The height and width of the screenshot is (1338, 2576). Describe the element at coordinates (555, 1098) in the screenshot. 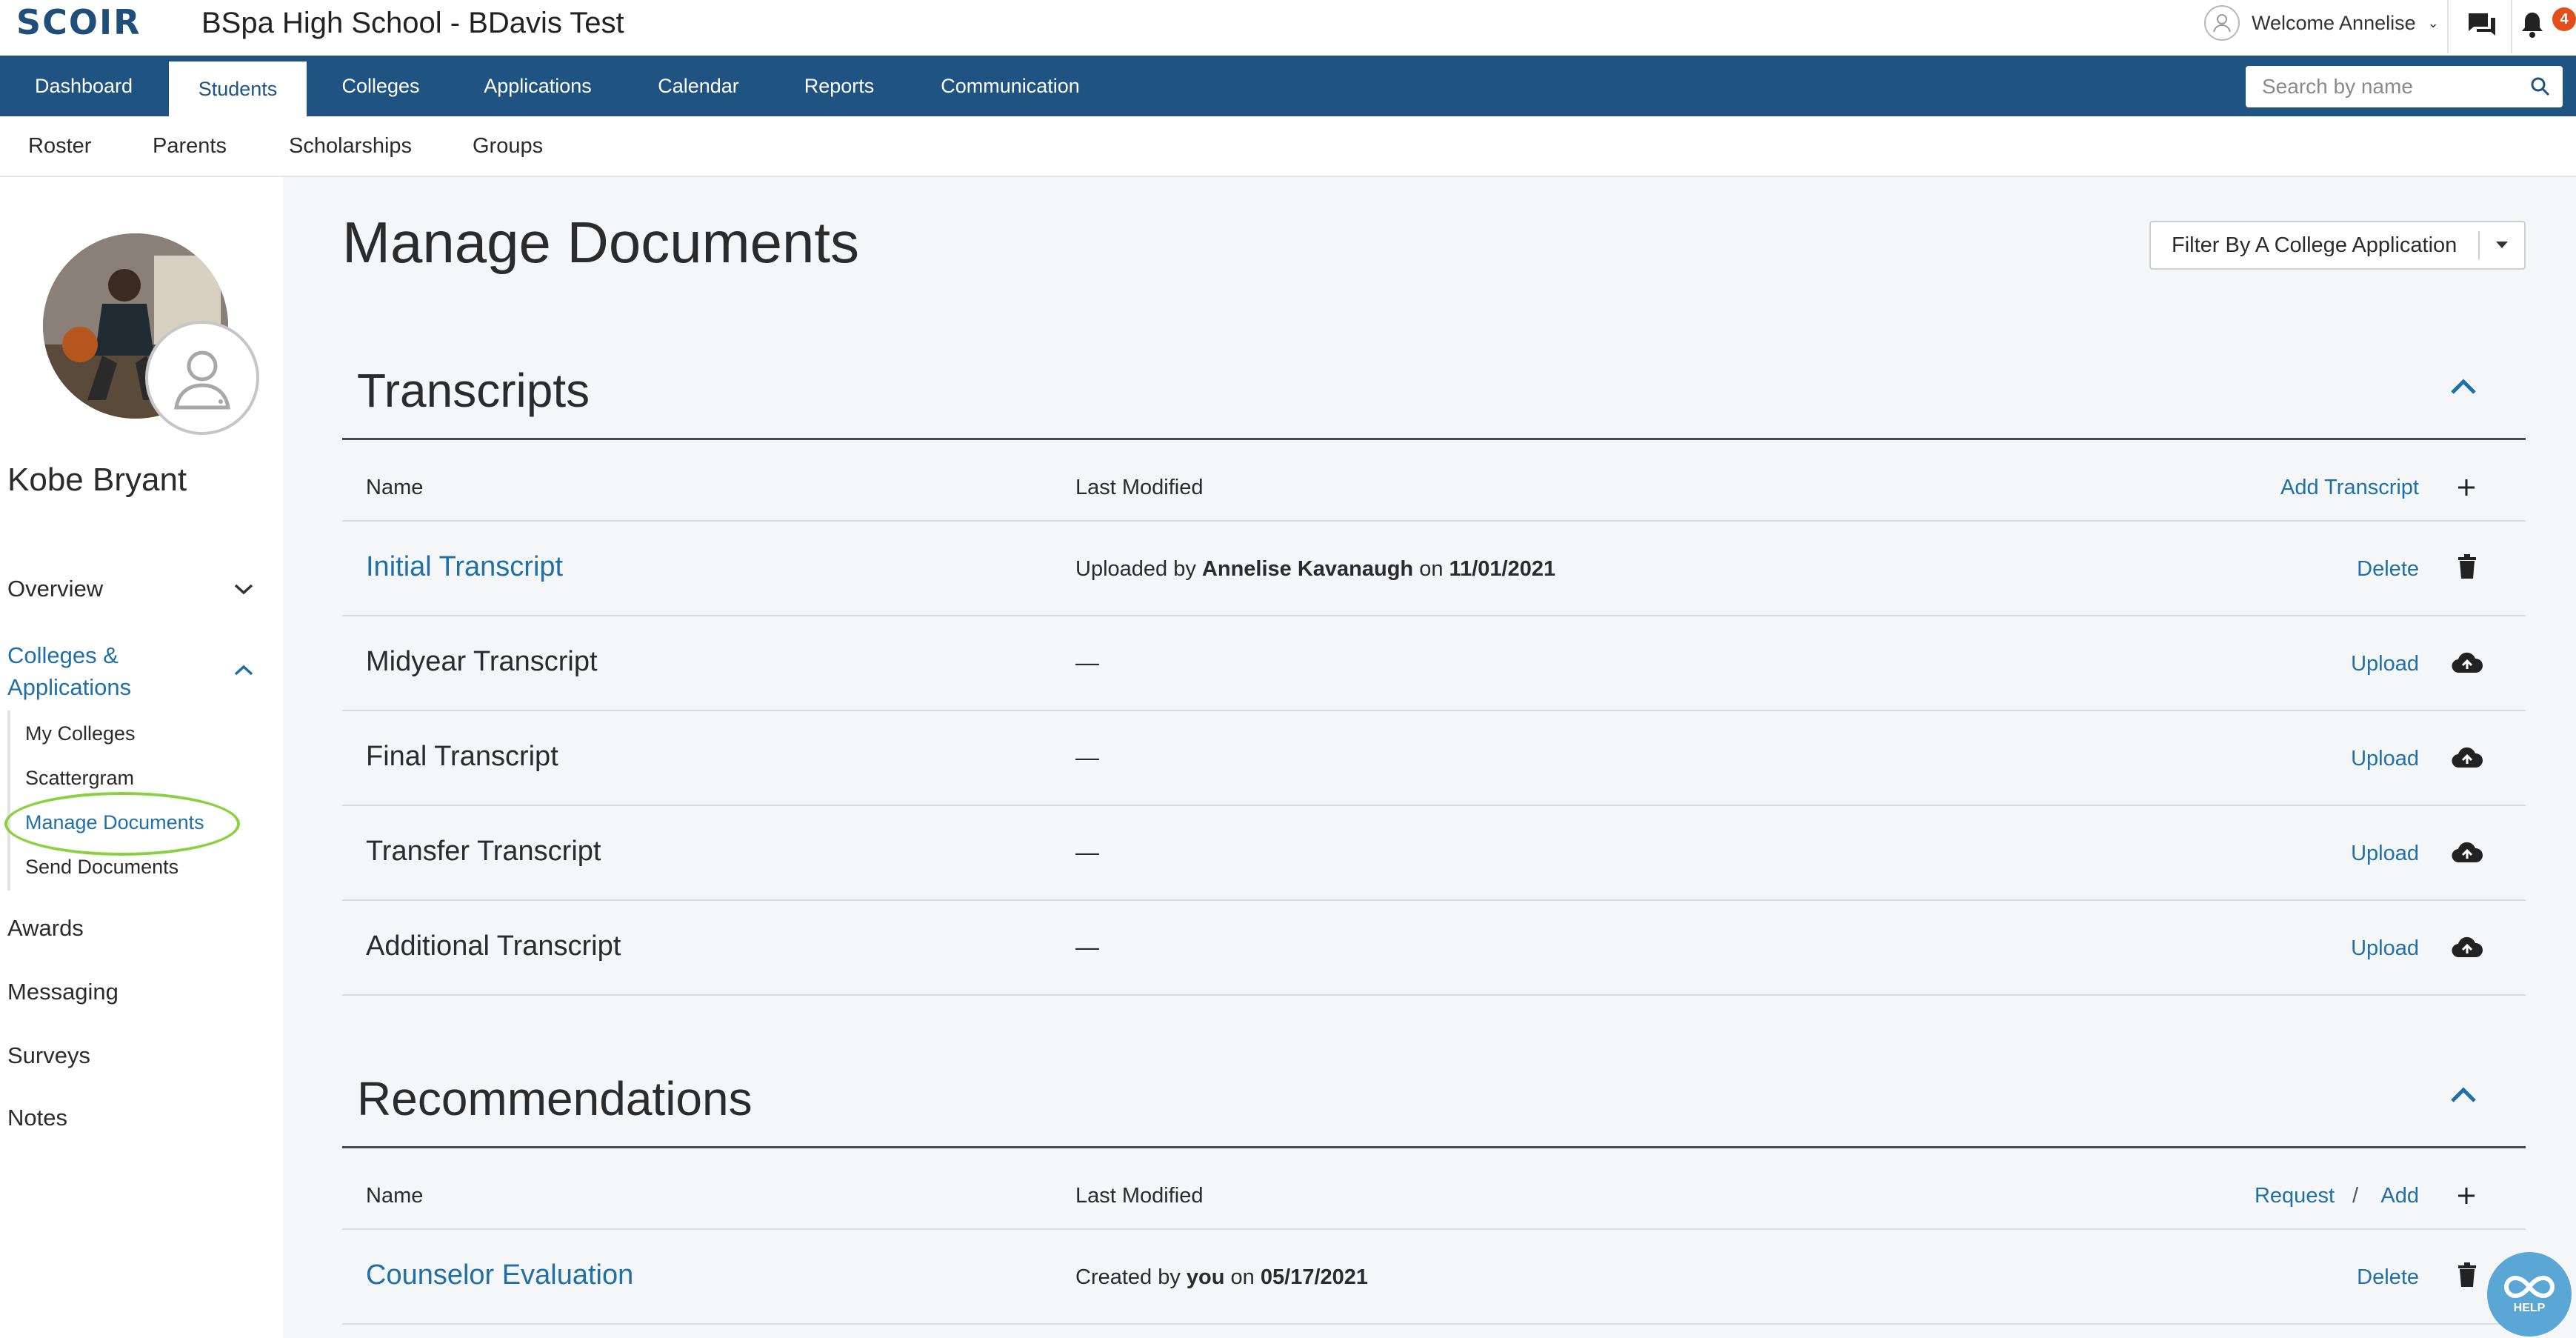

I see `recommendations-title: Recommendations` at that location.